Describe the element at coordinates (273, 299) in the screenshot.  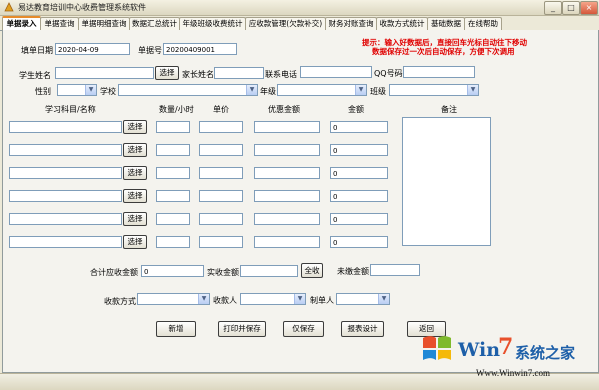
I see `payee-select: ▼` at that location.